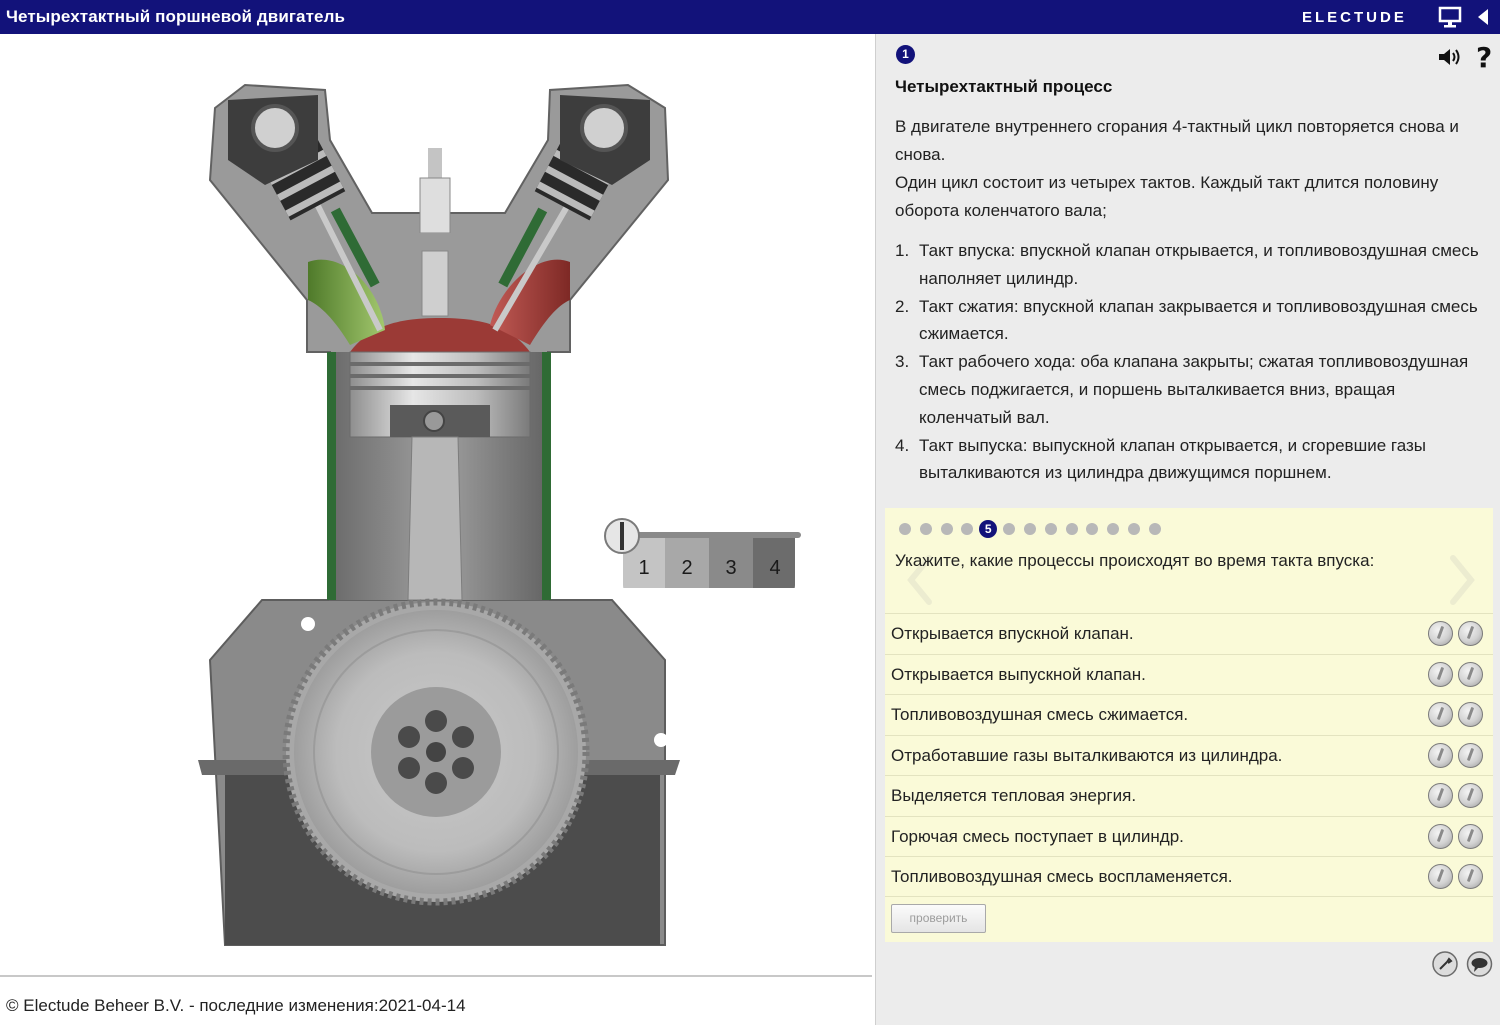 Image resolution: width=1500 pixels, height=1025 pixels. I want to click on monitor-icon, so click(1450, 17).